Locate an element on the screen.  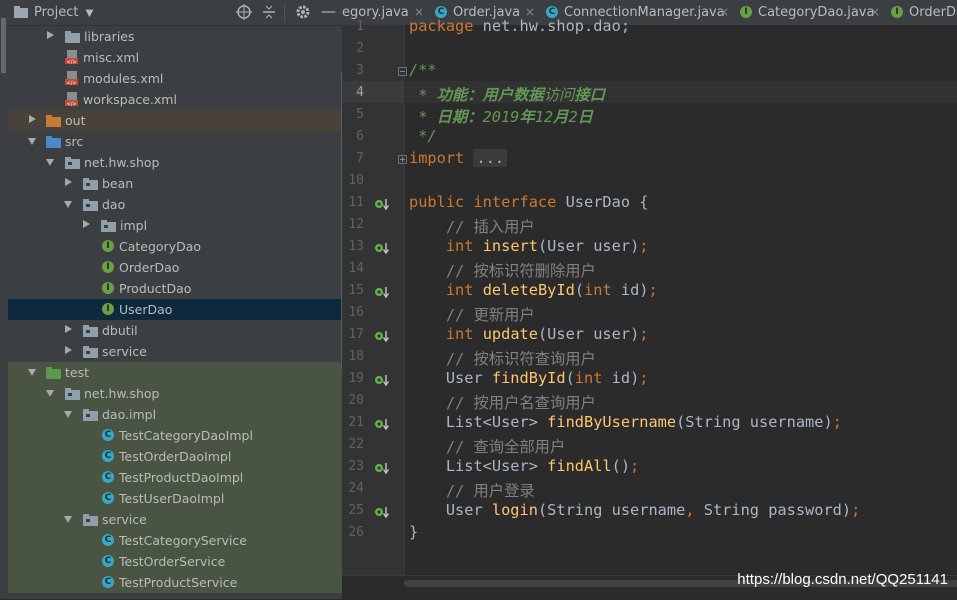
code-line: package net.hw.shop.dao; is located at coordinates (519, 26).